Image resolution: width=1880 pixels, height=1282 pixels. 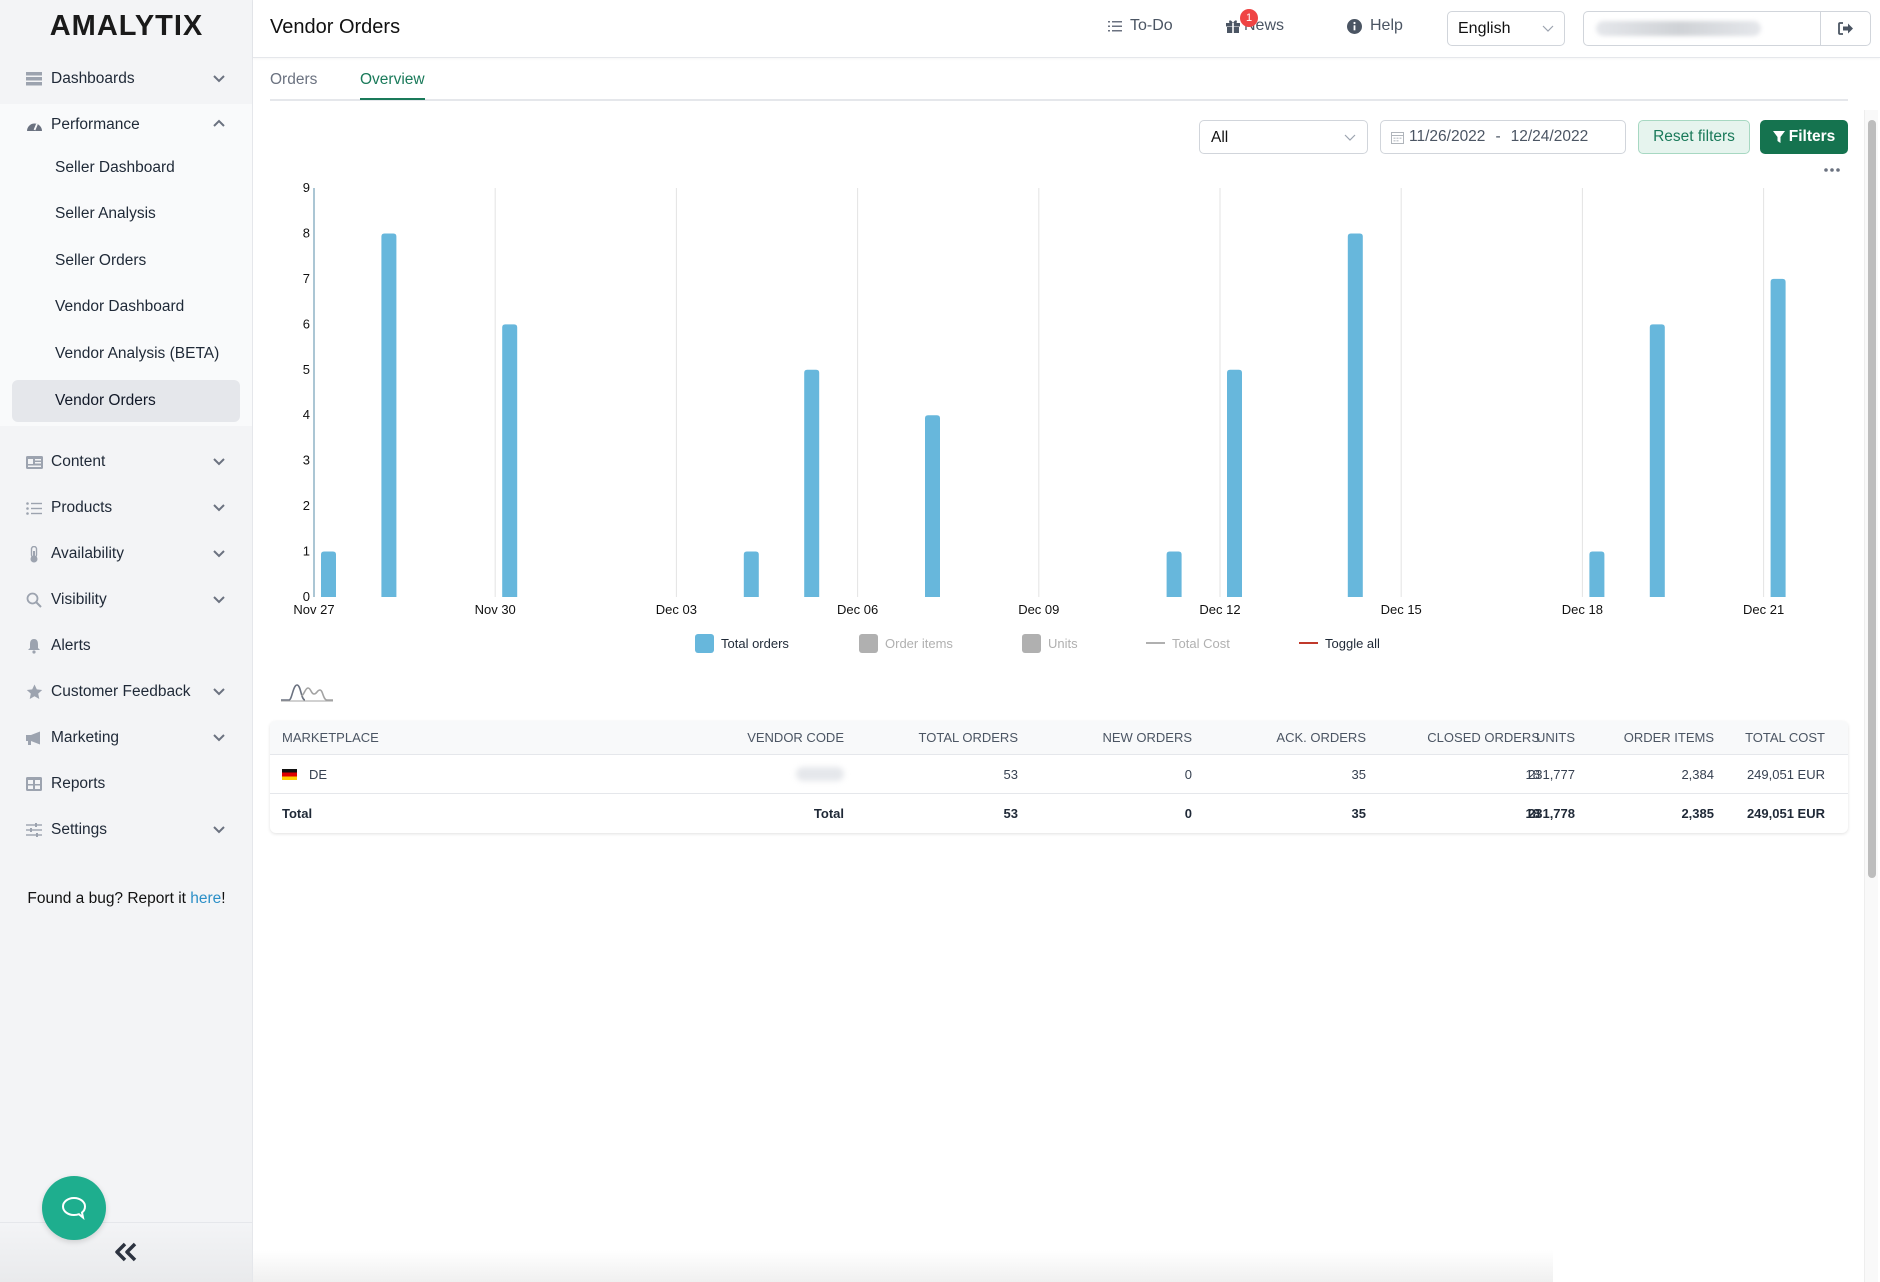 What do you see at coordinates (126, 1252) in the screenshot?
I see `collapse-sidebar-icon` at bounding box center [126, 1252].